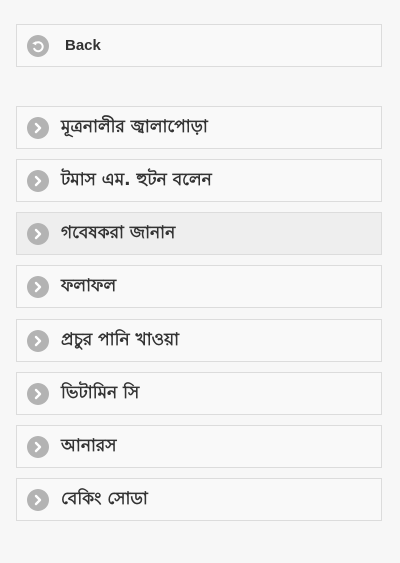 This screenshot has width=400, height=563. I want to click on back-button: Back, so click(199, 45).